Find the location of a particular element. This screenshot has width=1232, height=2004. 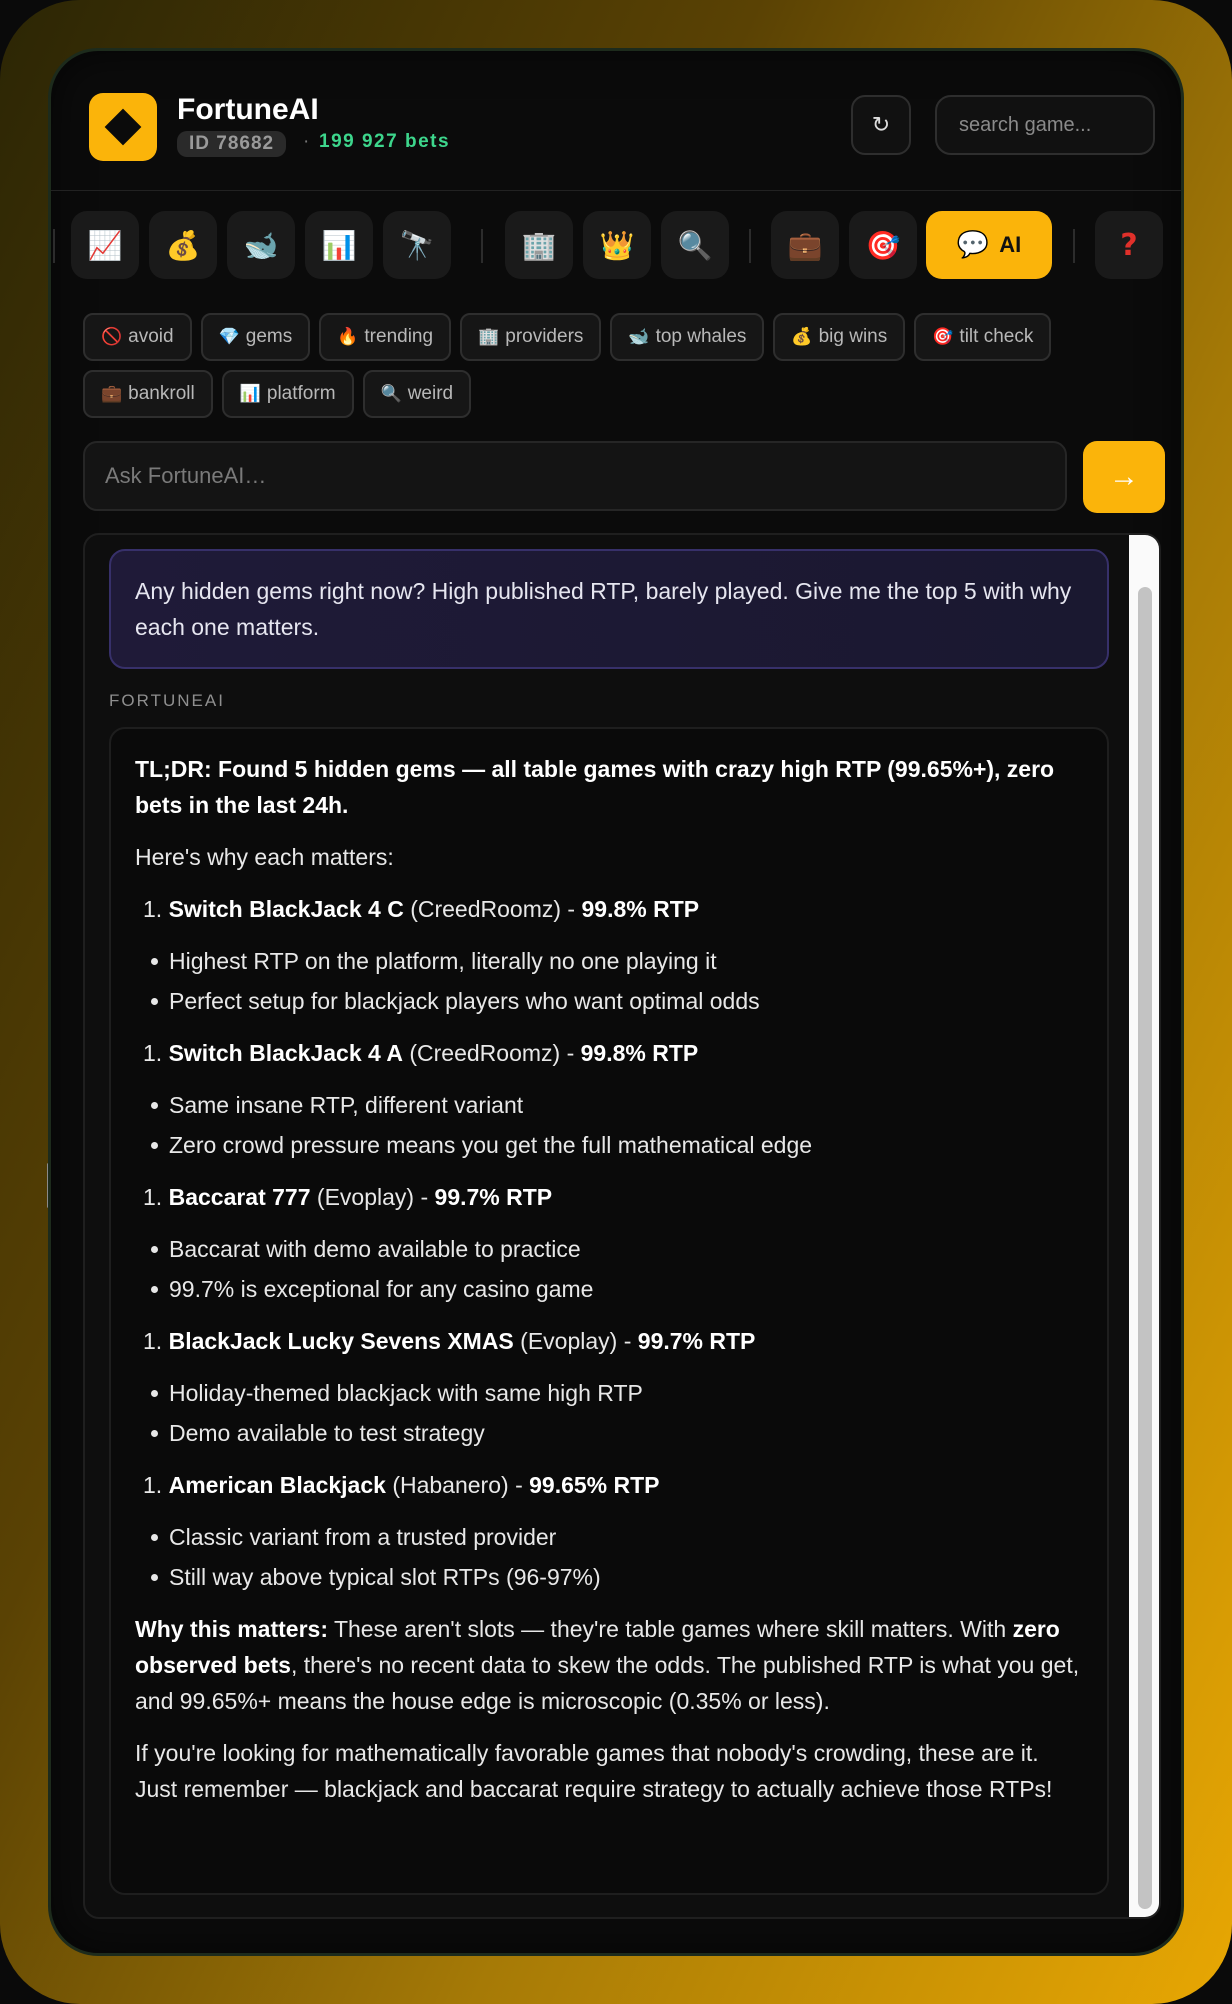

chip-gems: 💎 gems is located at coordinates (255, 337).